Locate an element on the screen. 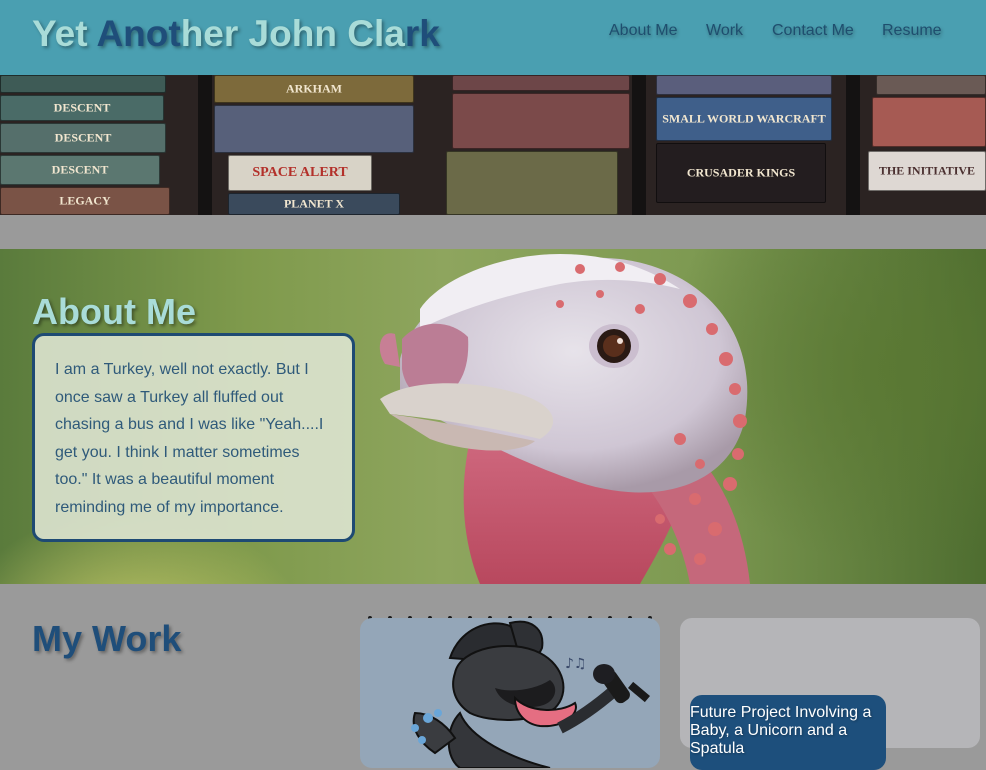  game-box-title: PLANET X is located at coordinates (314, 203).